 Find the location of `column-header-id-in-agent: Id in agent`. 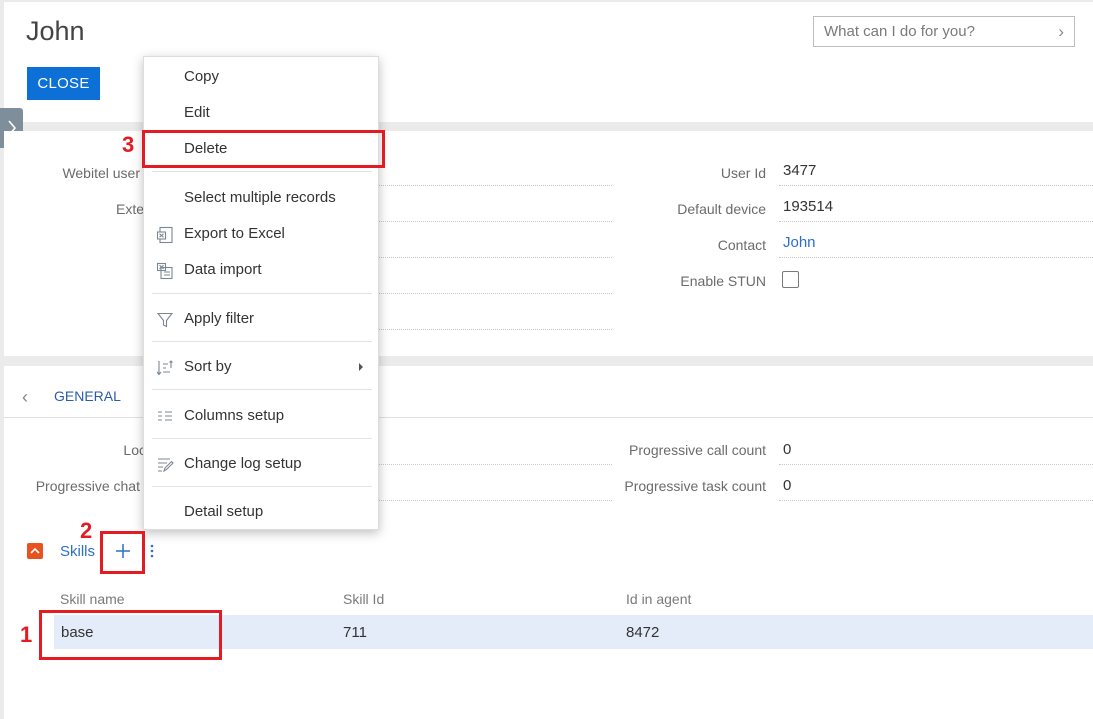

column-header-id-in-agent: Id in agent is located at coordinates (658, 599).